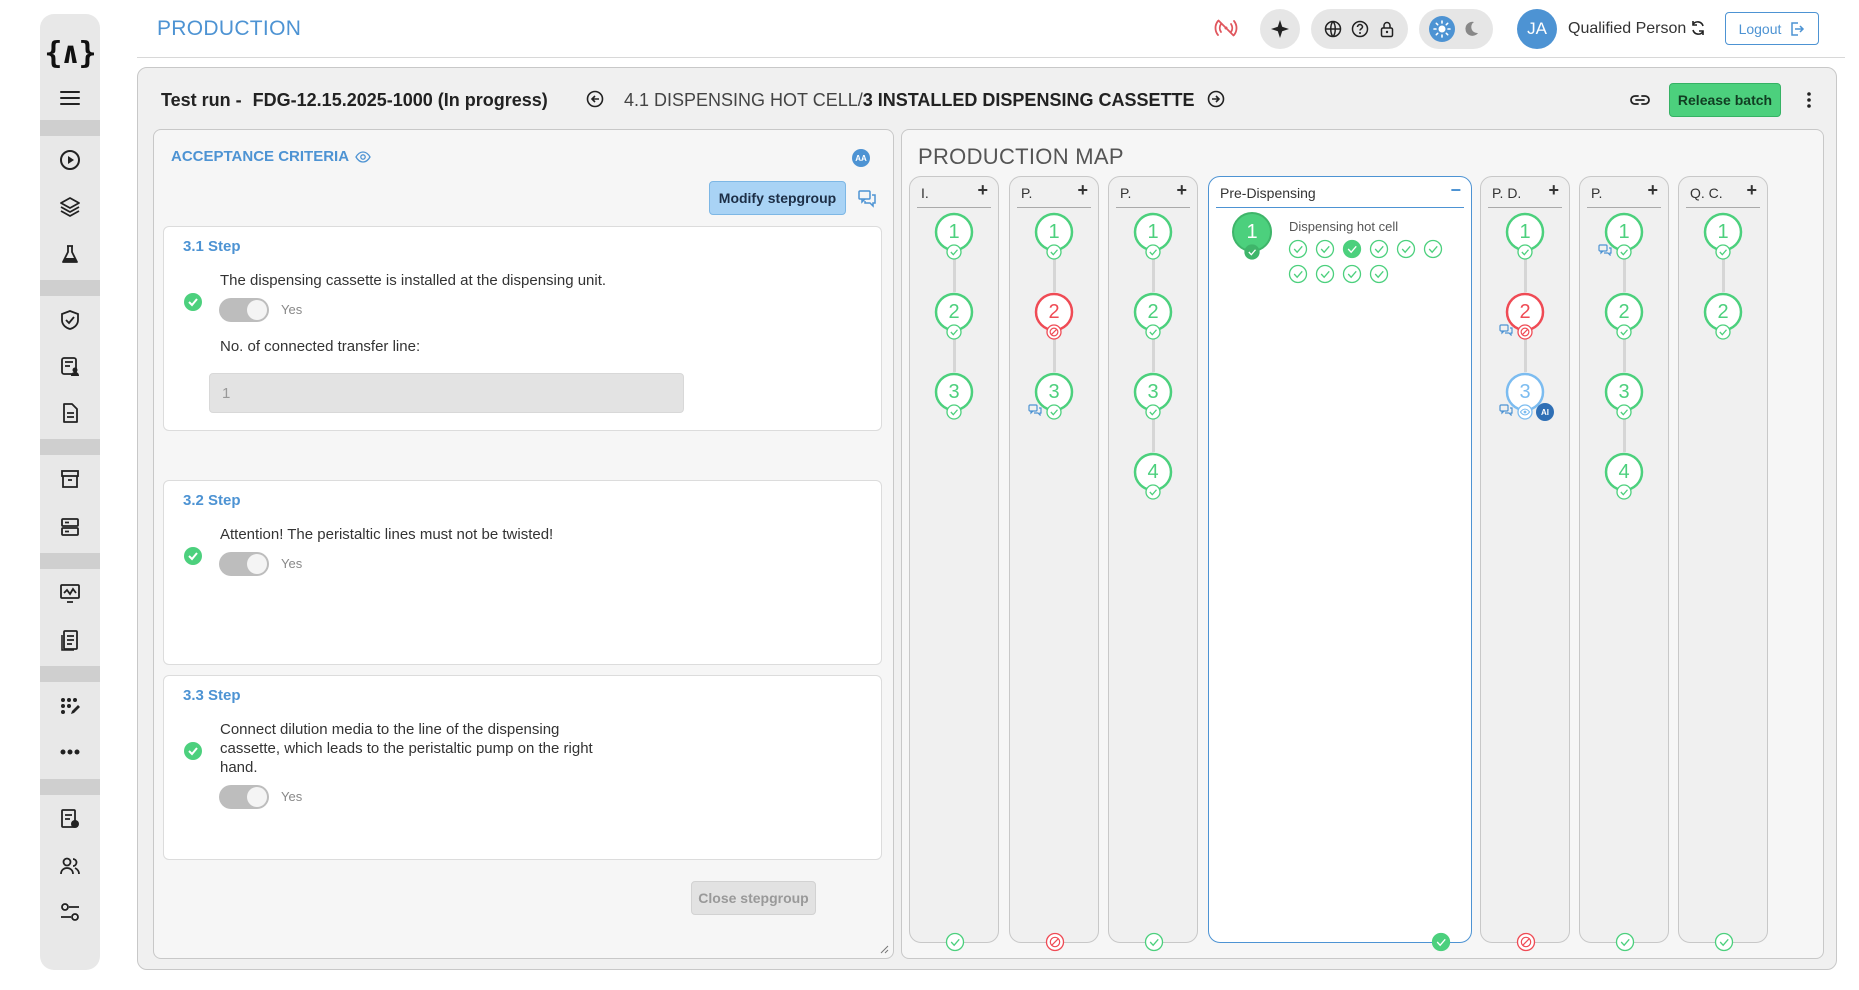 This screenshot has width=1859, height=990. What do you see at coordinates (70, 53) in the screenshot?
I see `app-logo: {∧}` at bounding box center [70, 53].